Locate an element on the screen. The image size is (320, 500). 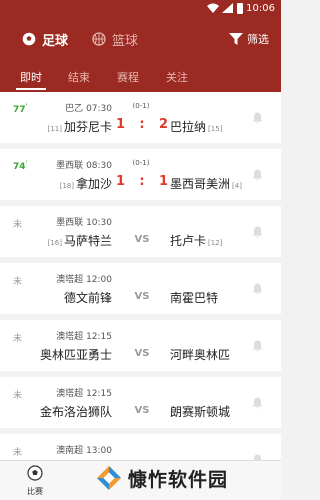
league-time: 澳塔超 12:00 is located at coordinates (84, 280).